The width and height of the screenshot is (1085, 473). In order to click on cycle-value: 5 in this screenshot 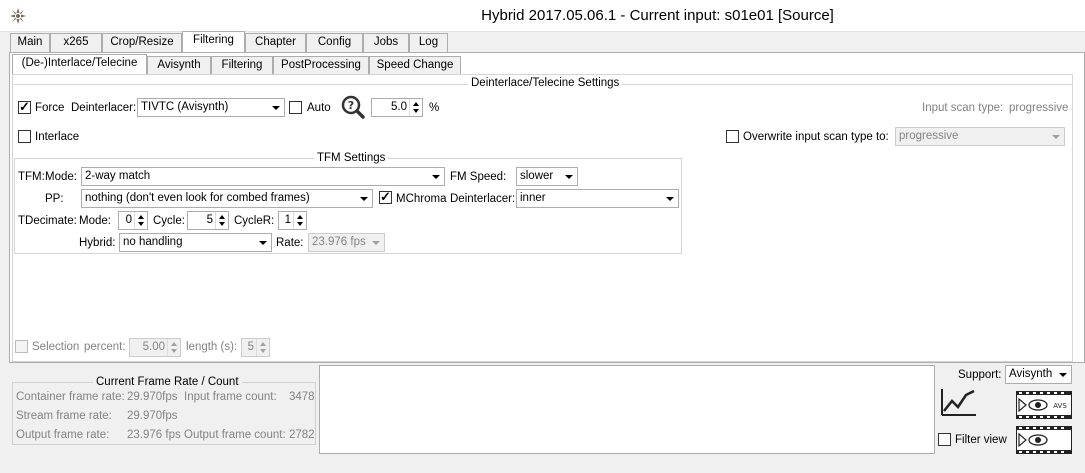, I will do `click(209, 220)`.